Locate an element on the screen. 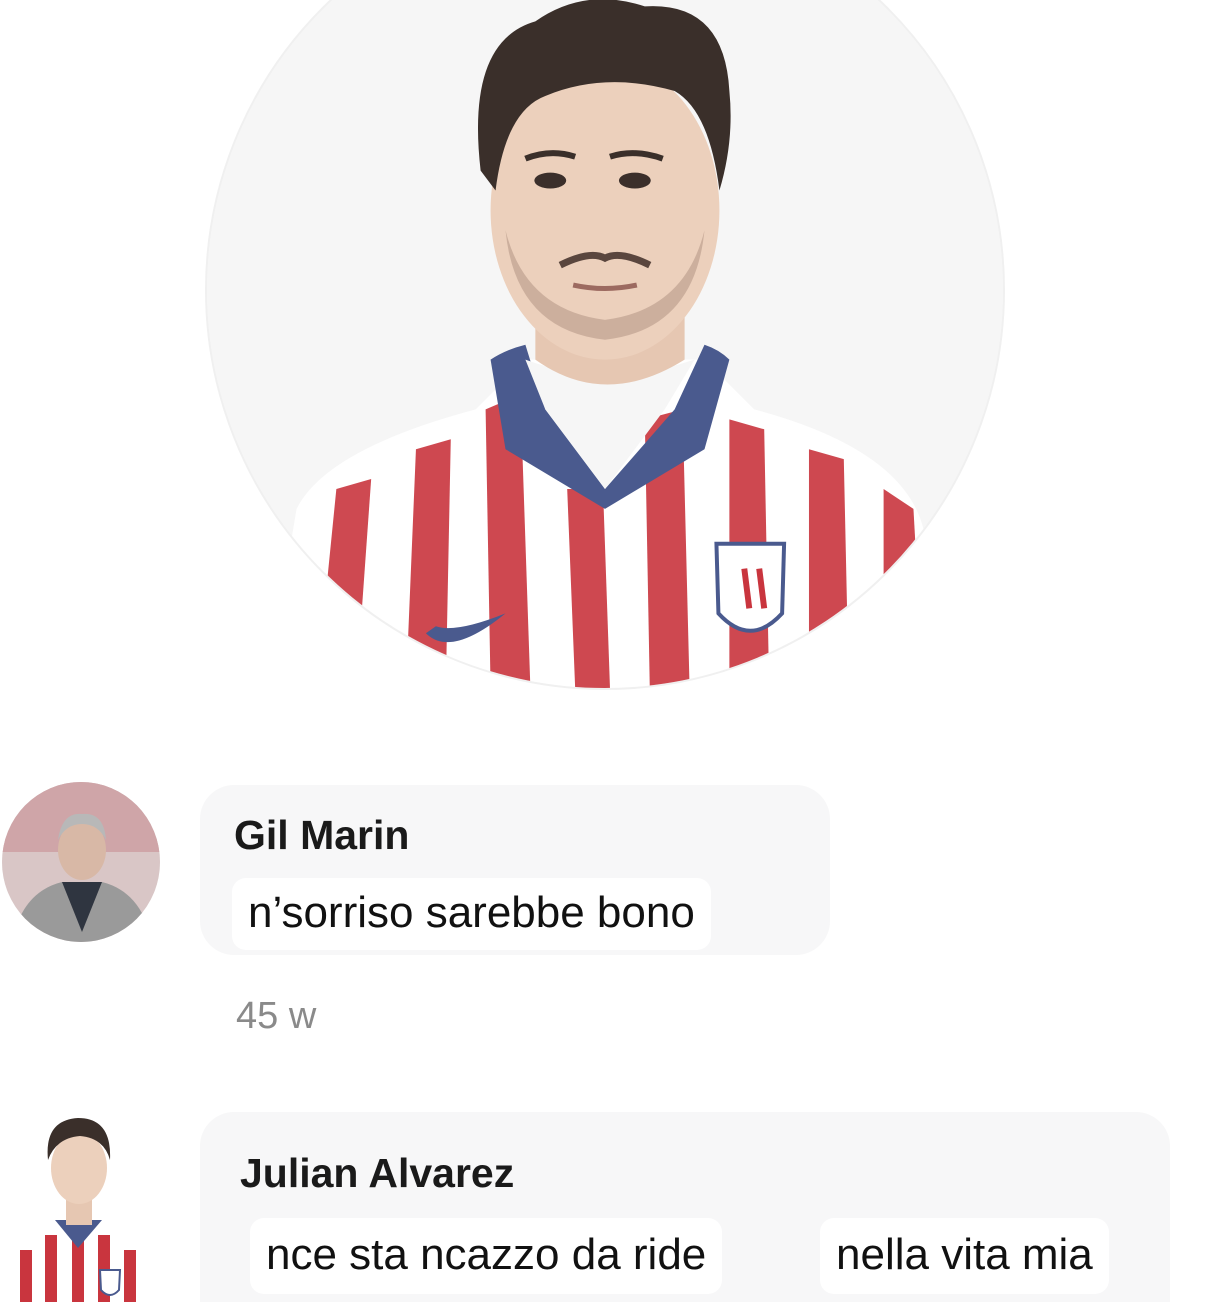 This screenshot has width=1206, height=1302. comment-author: Gil Marin is located at coordinates (321, 835).